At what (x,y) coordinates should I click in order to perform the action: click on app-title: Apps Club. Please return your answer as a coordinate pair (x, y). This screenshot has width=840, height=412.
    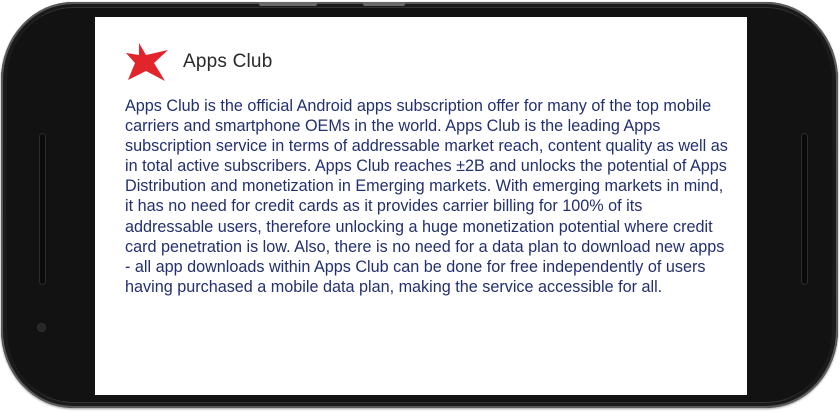
    Looking at the image, I should click on (228, 61).